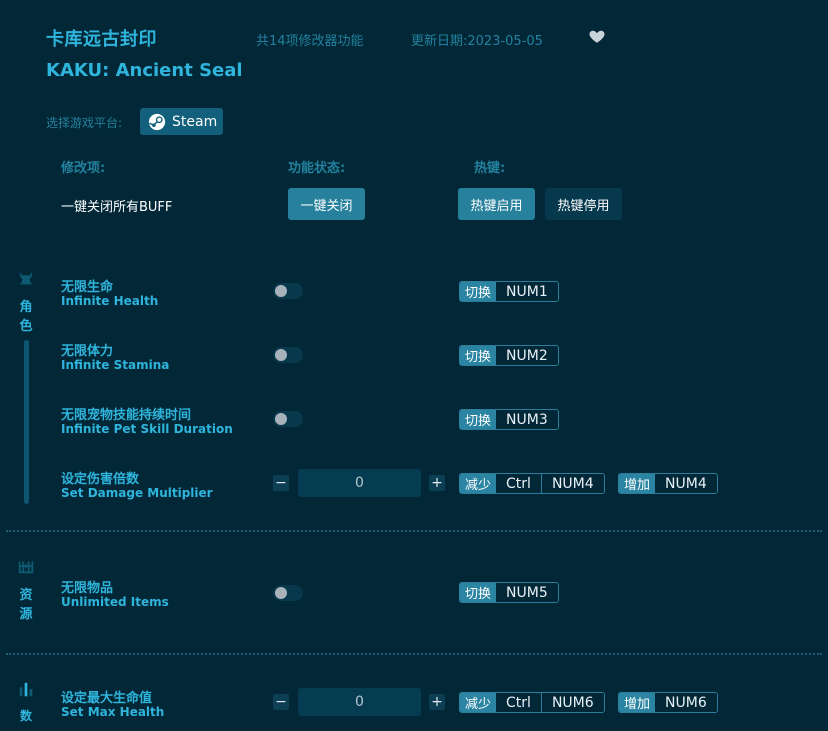 This screenshot has height=731, width=828. What do you see at coordinates (477, 41) in the screenshot?
I see `update-date: 更新日期:2023-05-05` at bounding box center [477, 41].